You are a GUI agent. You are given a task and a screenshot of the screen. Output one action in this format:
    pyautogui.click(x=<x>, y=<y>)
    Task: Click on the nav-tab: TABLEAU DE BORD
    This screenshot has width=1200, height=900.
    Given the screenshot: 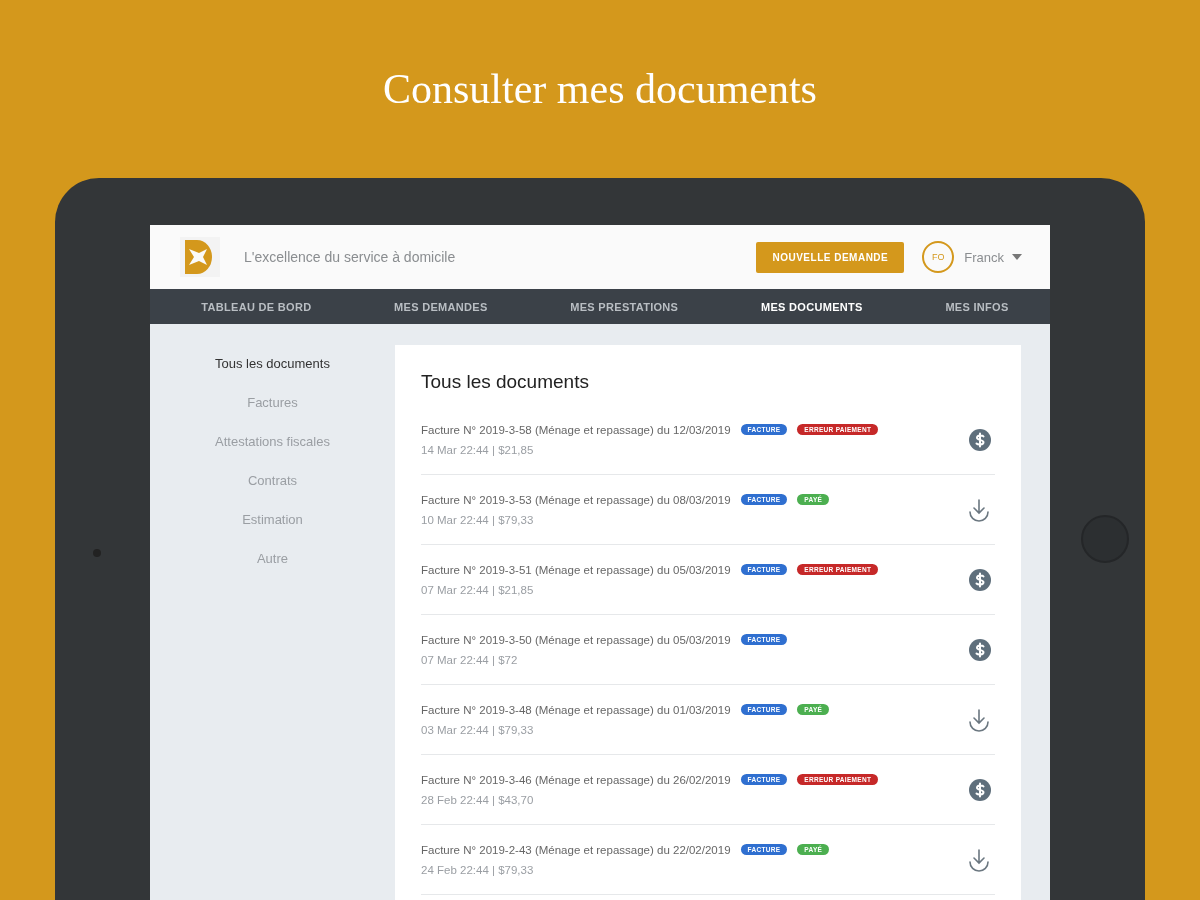 What is the action you would take?
    pyautogui.click(x=256, y=306)
    